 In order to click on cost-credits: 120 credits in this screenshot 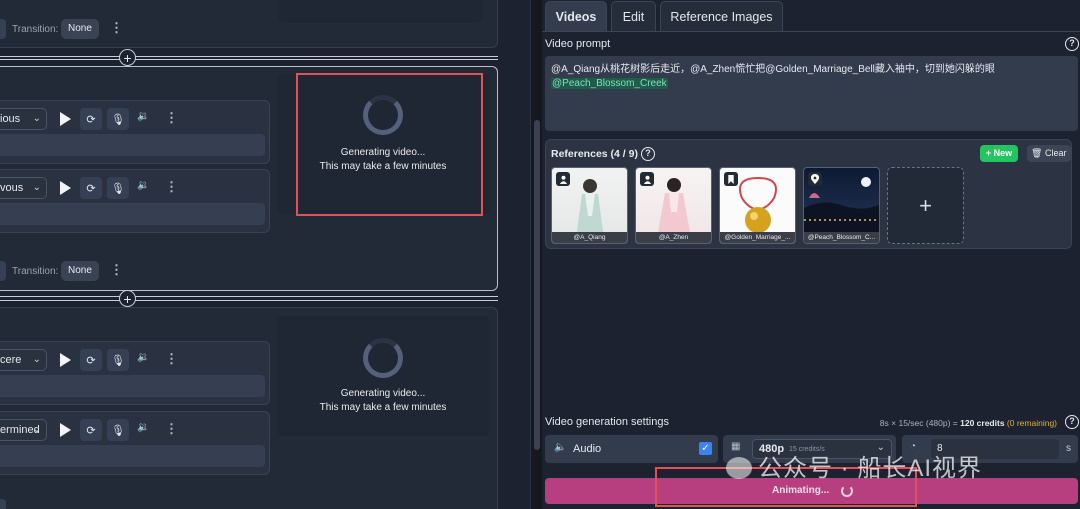, I will do `click(982, 423)`.